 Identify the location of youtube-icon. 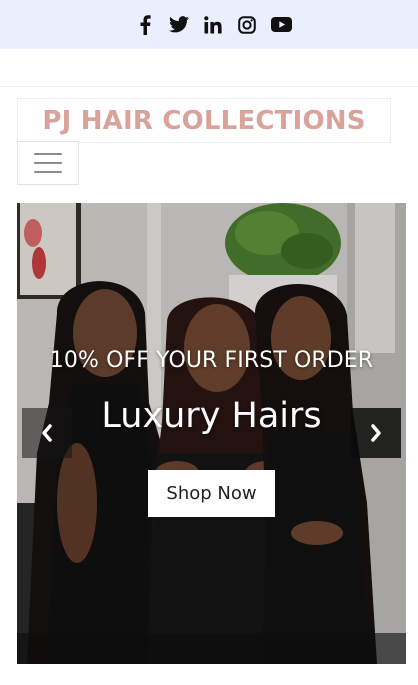
(281, 24).